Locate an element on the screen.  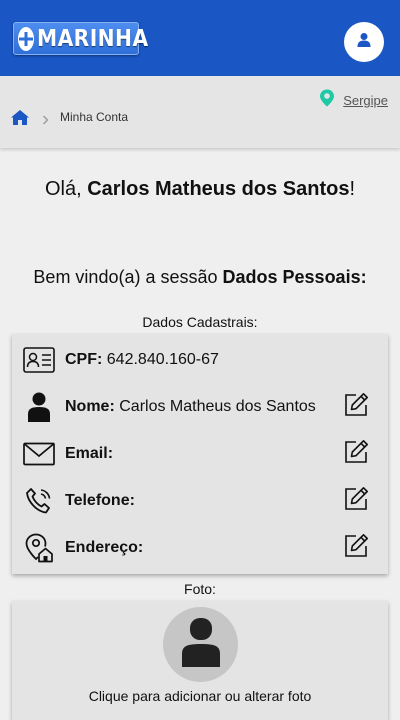
nome-row: Nome: Carlos Matheus dos Santos is located at coordinates (200, 407).